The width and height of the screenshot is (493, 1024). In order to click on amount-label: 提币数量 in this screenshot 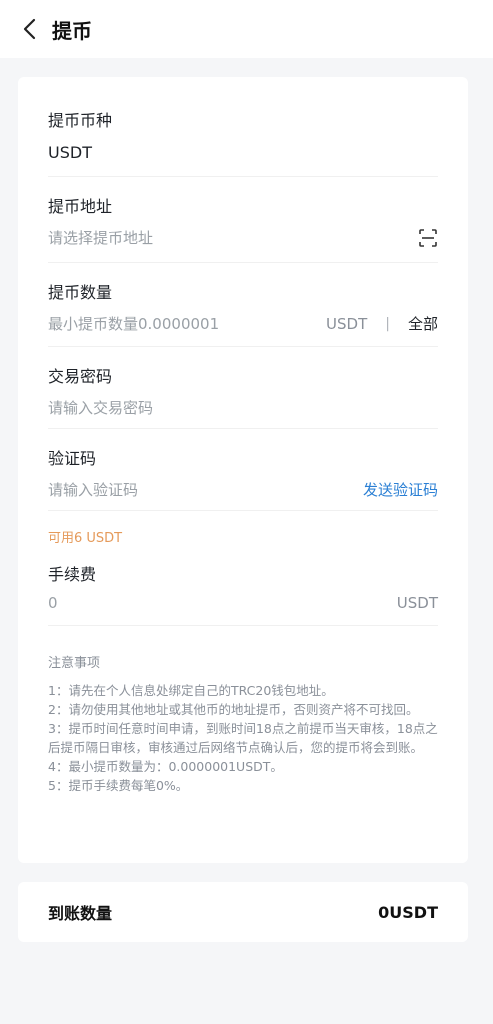, I will do `click(80, 292)`.